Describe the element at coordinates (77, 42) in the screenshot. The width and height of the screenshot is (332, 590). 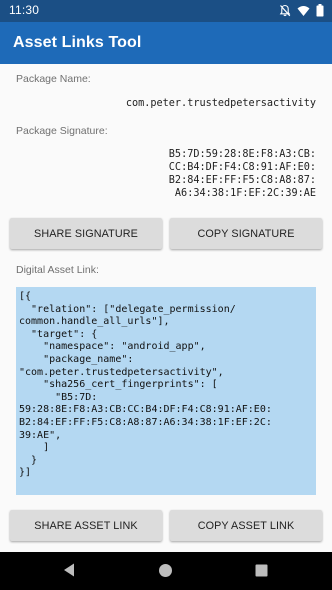
I see `app-title: Asset Links Tool` at that location.